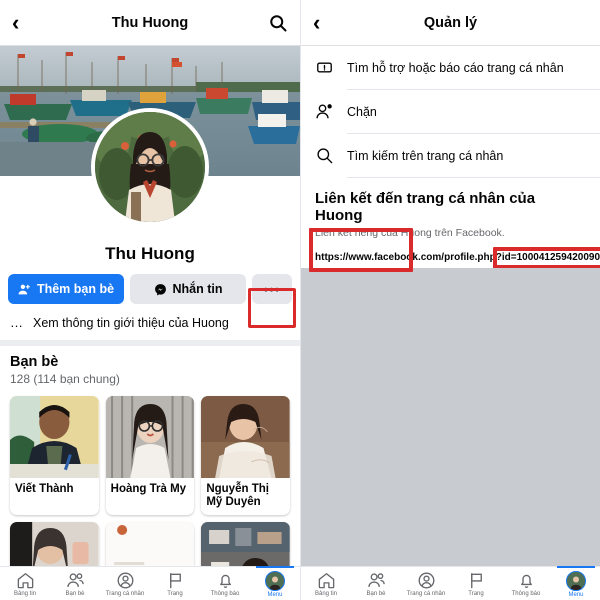 The image size is (600, 600). I want to click on left-topbar: ‹ Thu Huong, so click(150, 22).